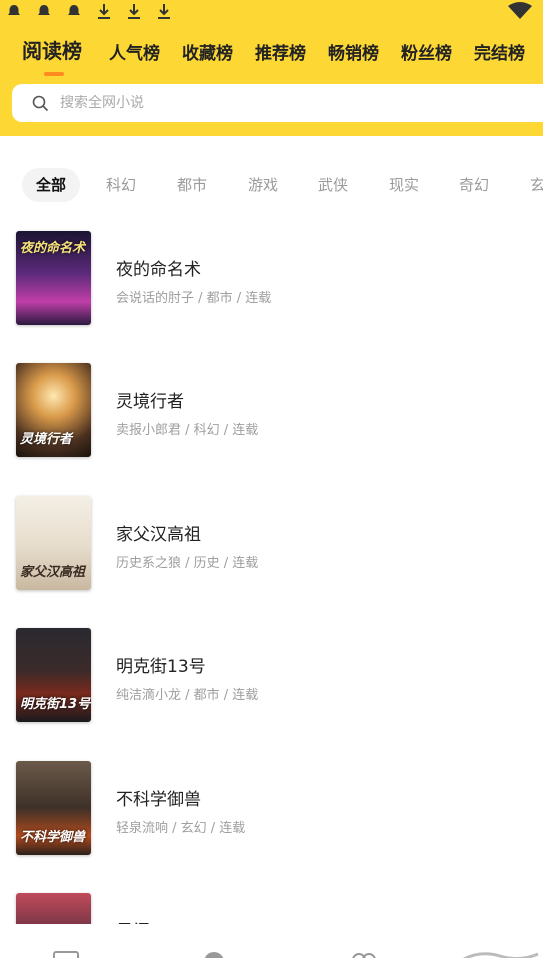  I want to click on book-cover: 家父汉高祖, so click(53, 543).